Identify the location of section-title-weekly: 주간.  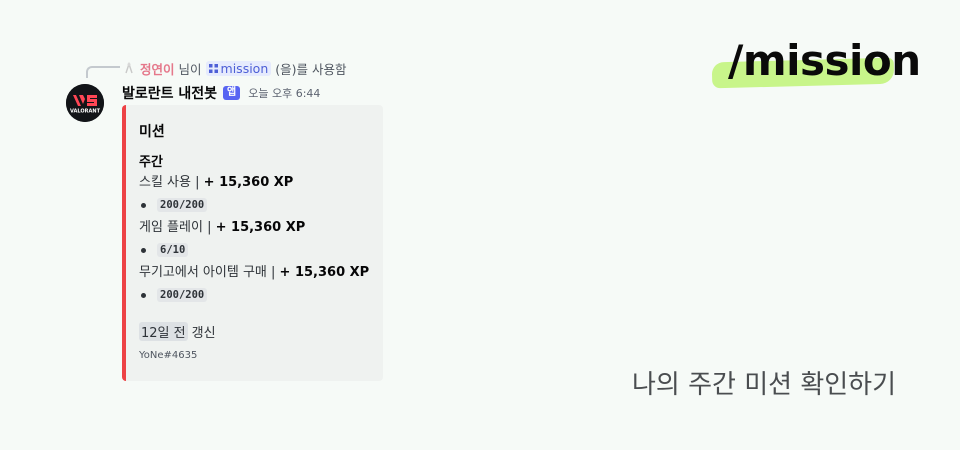
(151, 162).